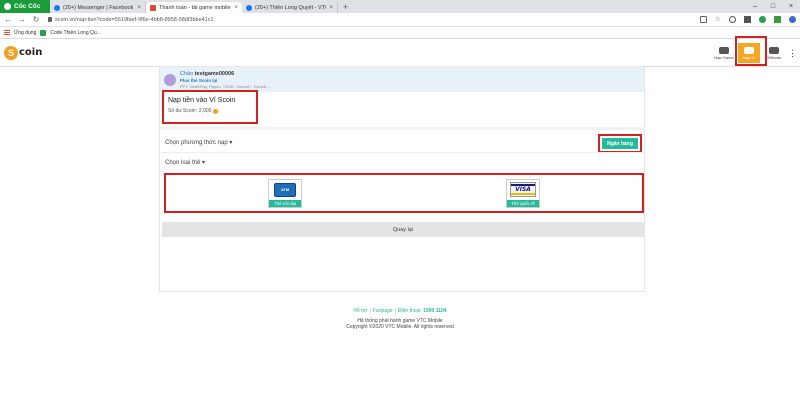 The width and height of the screenshot is (800, 420). I want to click on new-tab-button: +, so click(345, 7).